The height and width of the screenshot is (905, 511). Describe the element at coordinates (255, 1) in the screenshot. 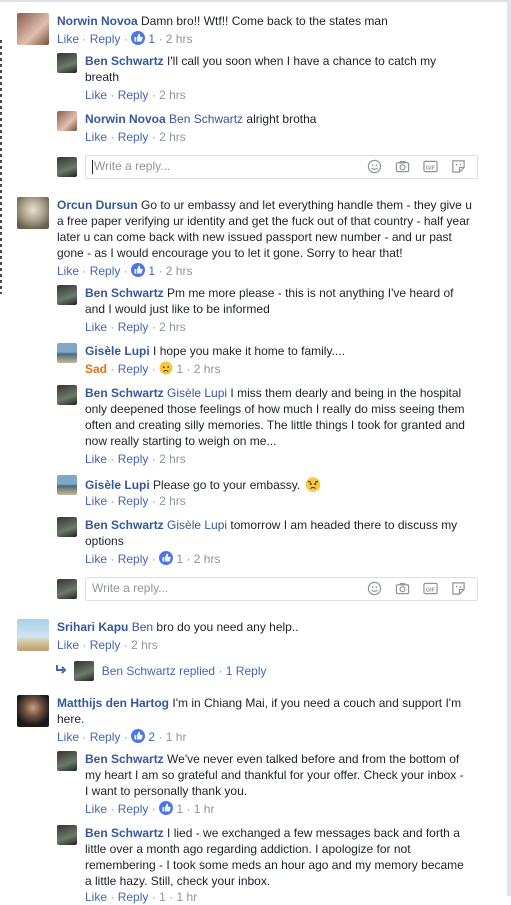

I see `top-divider` at that location.